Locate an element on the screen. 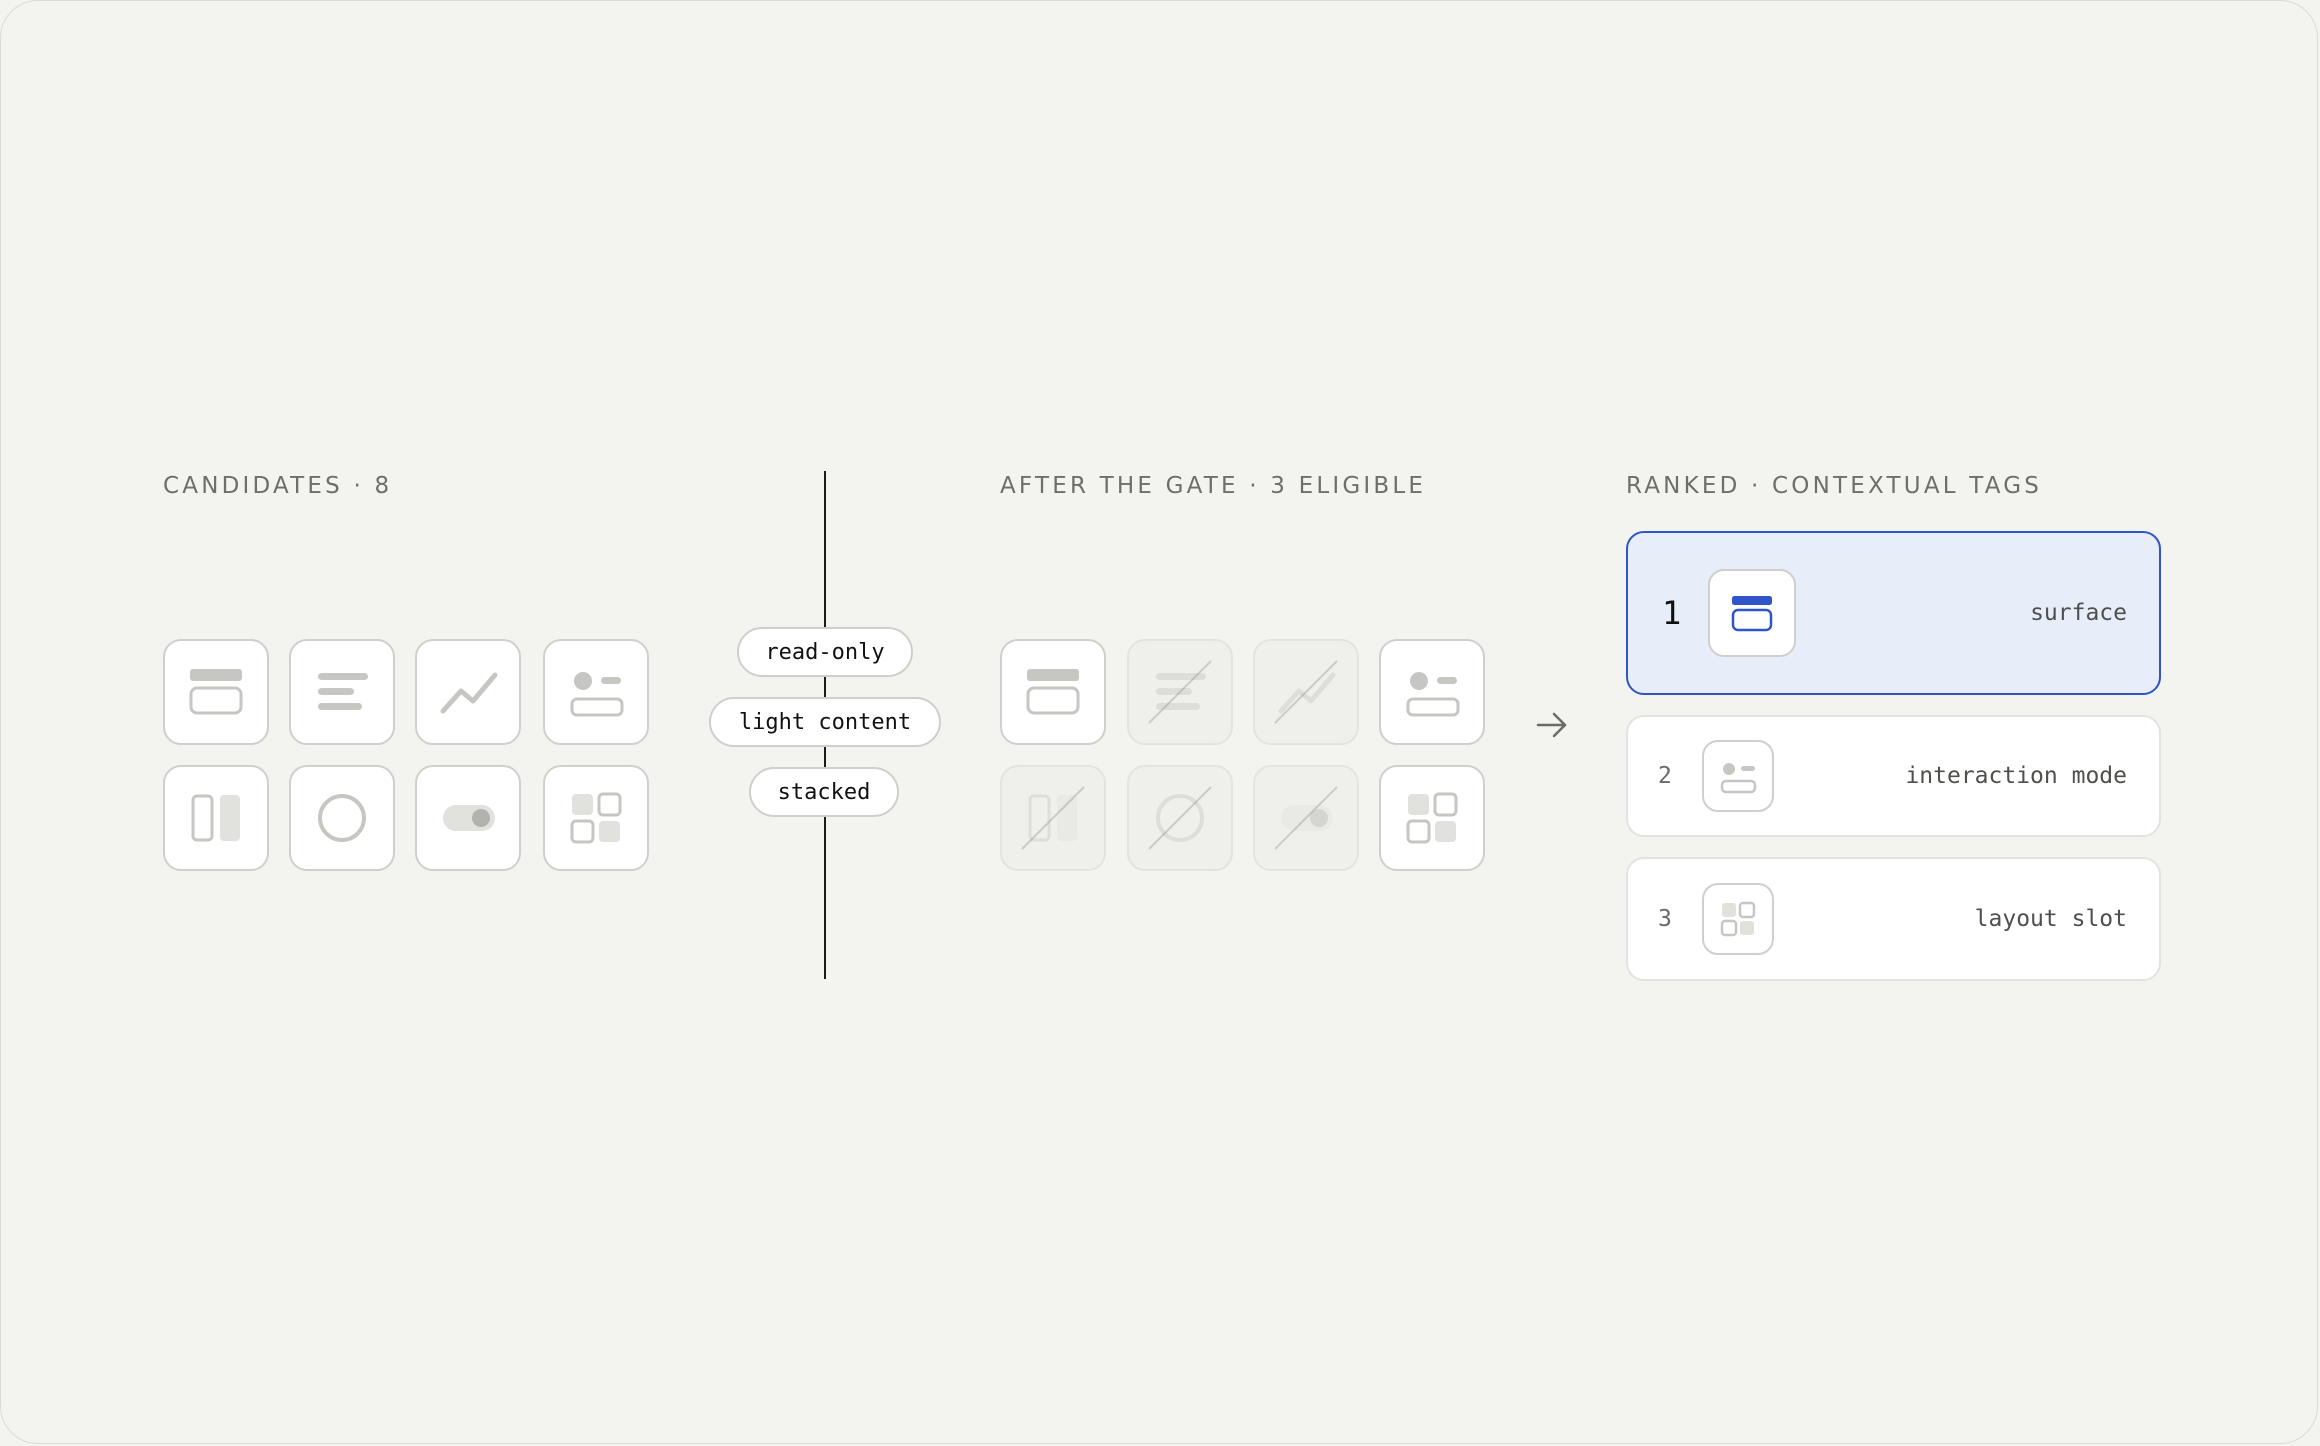  constraint-pill-stacked: stacked is located at coordinates (824, 792).